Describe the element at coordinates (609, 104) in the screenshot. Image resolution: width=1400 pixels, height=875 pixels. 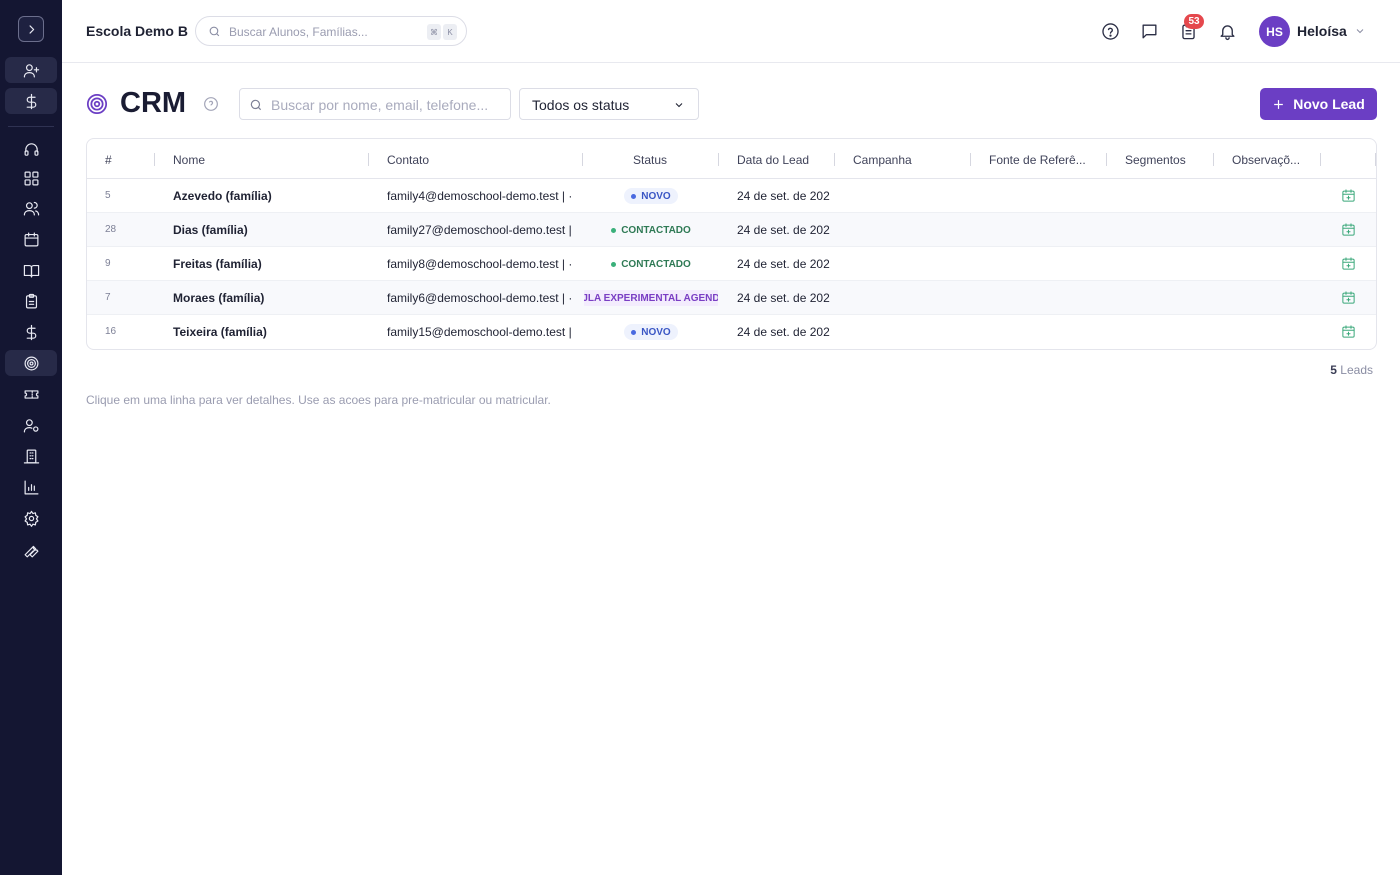
I see `status-filter-select: Todos os status` at that location.